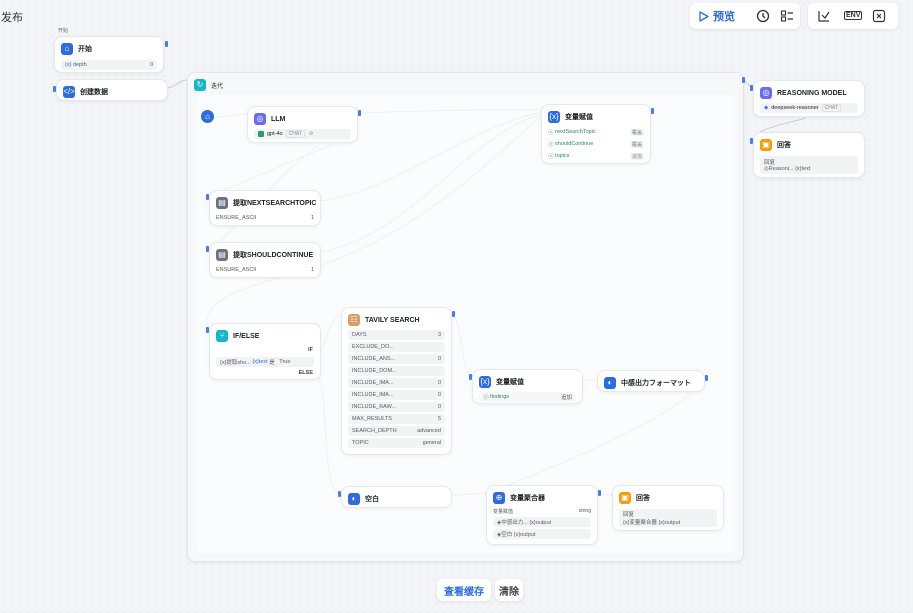  What do you see at coordinates (879, 18) in the screenshot?
I see `conversation-variable-icon` at bounding box center [879, 18].